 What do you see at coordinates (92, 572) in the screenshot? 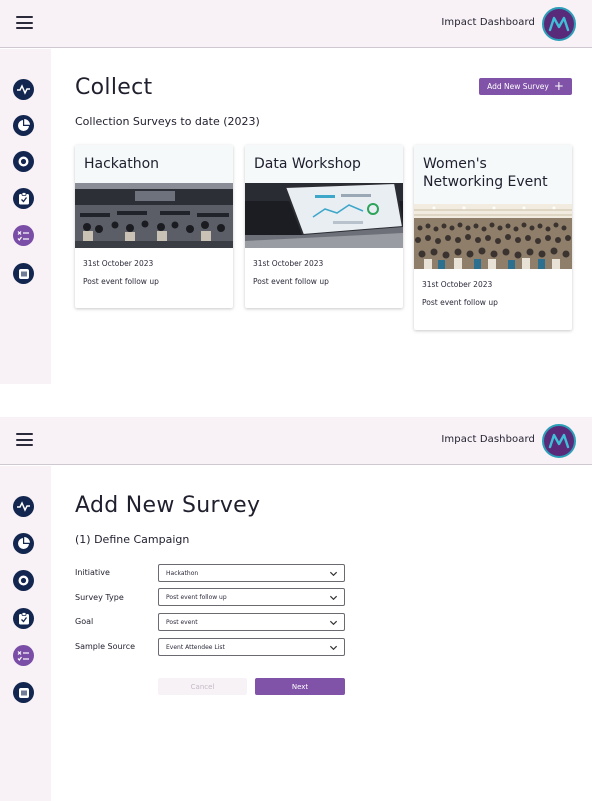
I see `field-label-initiative: Initiative` at bounding box center [92, 572].